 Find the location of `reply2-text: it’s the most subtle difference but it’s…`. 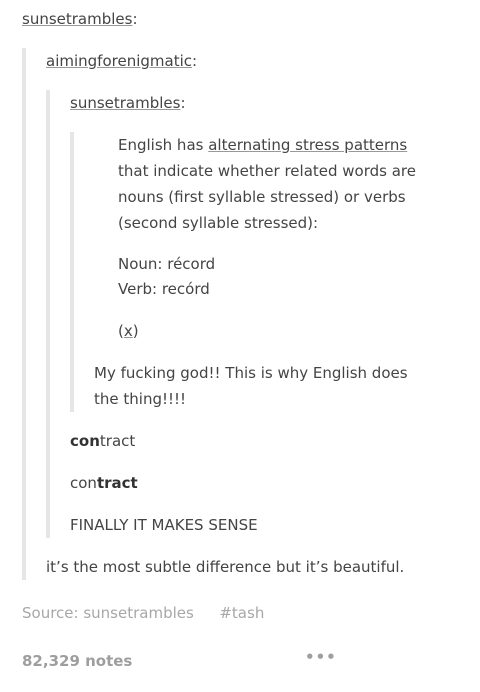

reply2-text: it’s the most subtle difference but it’s… is located at coordinates (225, 567).